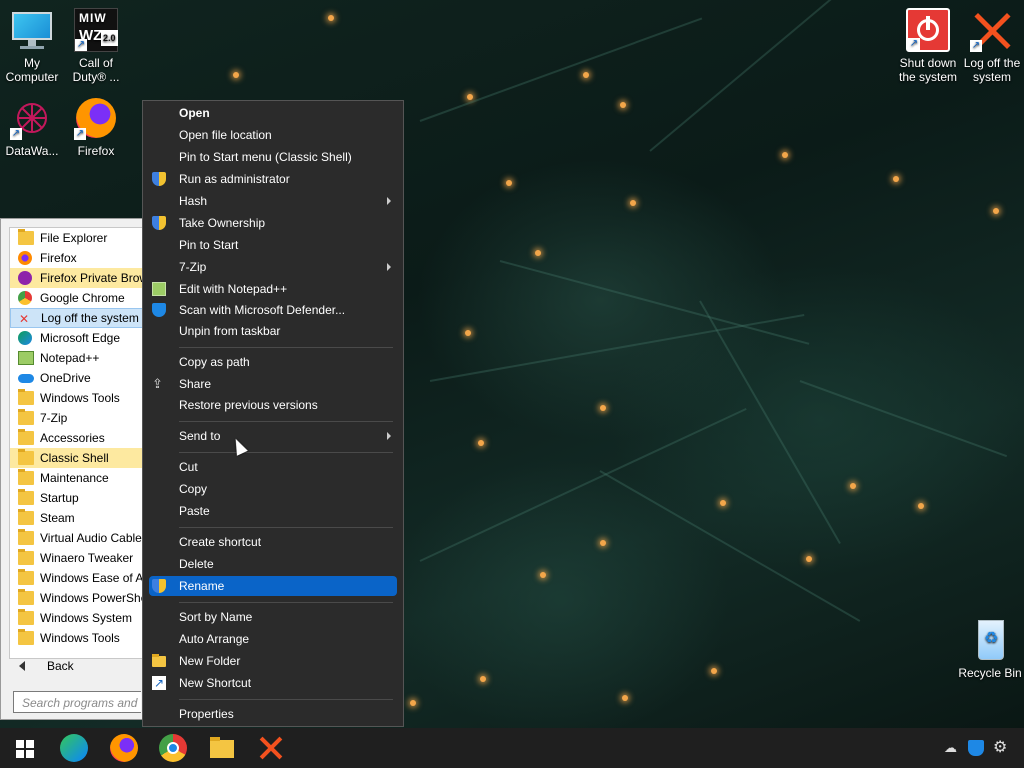 The width and height of the screenshot is (1024, 768). What do you see at coordinates (77, 398) in the screenshot?
I see `start-menu-item-windows-tools: Windows Tools` at bounding box center [77, 398].